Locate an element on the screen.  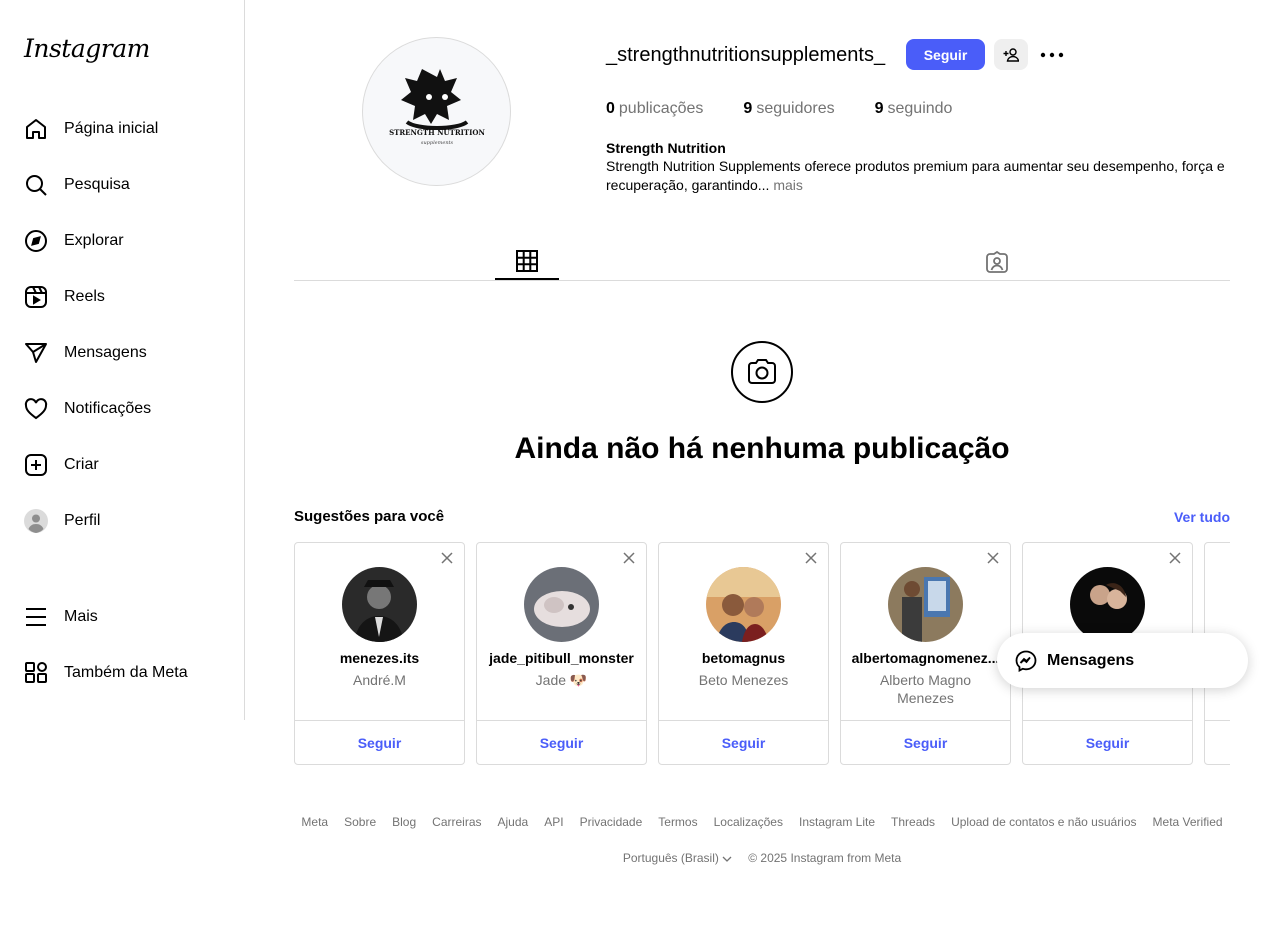
more-dots-icon is located at coordinates (1052, 54).